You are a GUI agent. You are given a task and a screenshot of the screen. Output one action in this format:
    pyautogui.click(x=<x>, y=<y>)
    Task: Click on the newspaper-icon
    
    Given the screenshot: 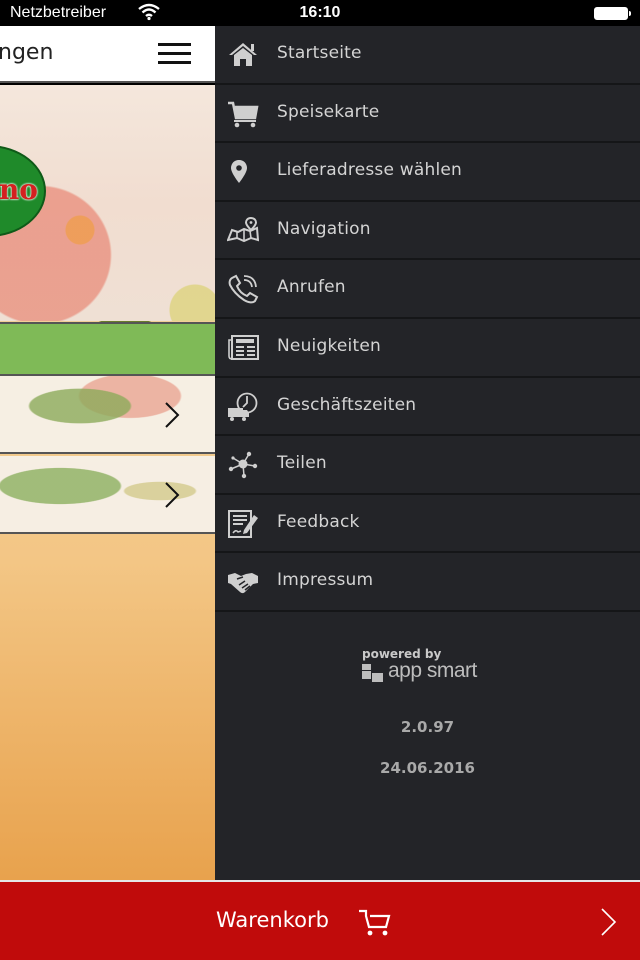 What is the action you would take?
    pyautogui.click(x=243, y=348)
    